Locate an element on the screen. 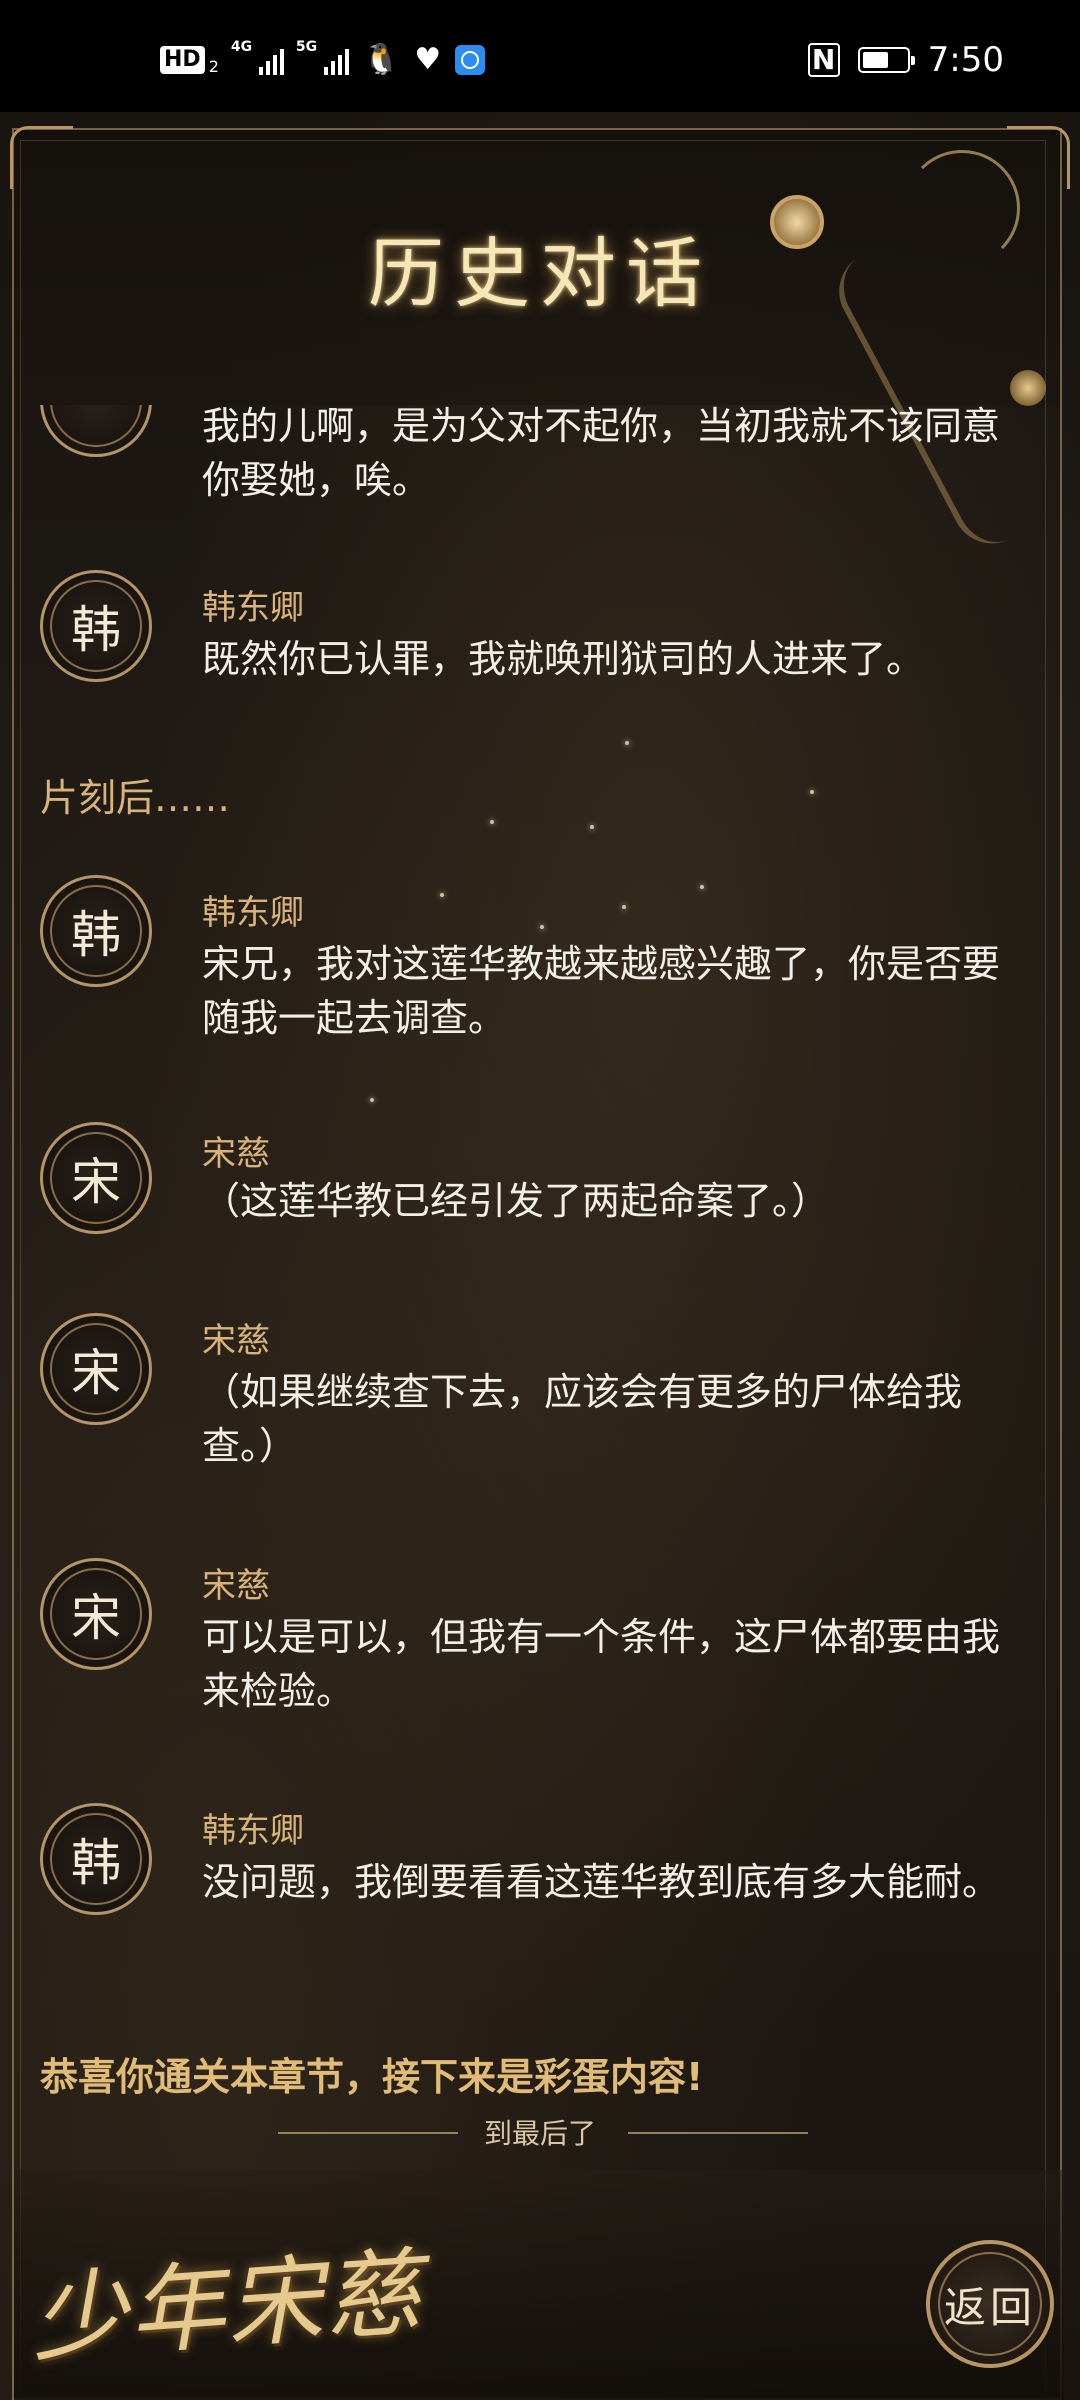 This screenshot has height=2400, width=1080. battery-level is located at coordinates (875, 60).